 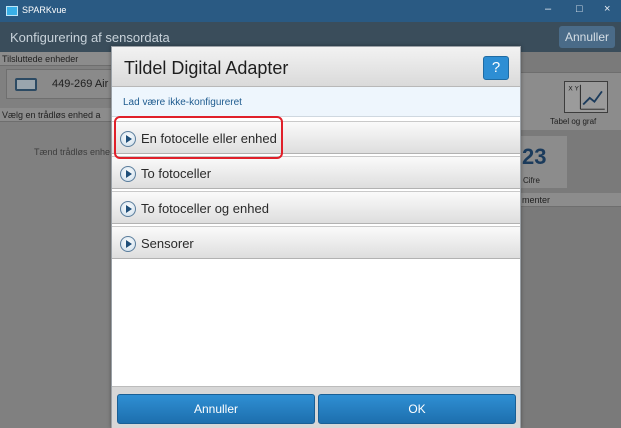 I want to click on experiments-heading: menter, so click(x=570, y=200).